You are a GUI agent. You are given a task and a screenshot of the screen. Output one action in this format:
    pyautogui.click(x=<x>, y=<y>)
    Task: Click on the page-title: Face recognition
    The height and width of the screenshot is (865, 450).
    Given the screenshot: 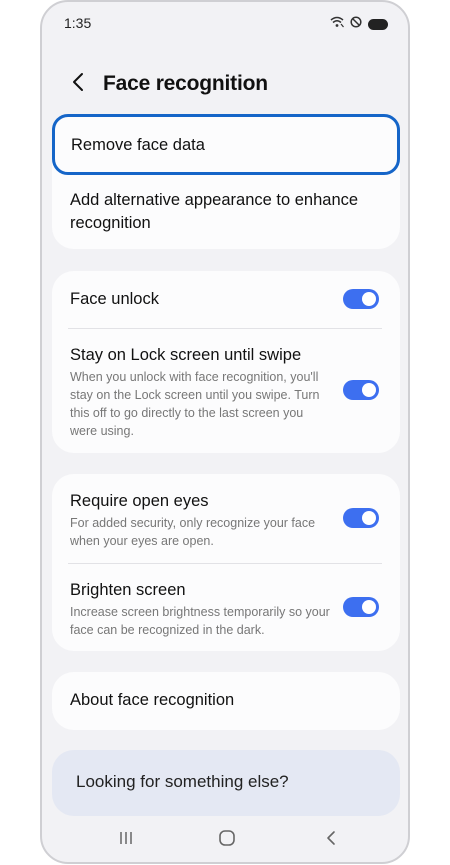 What is the action you would take?
    pyautogui.click(x=185, y=83)
    